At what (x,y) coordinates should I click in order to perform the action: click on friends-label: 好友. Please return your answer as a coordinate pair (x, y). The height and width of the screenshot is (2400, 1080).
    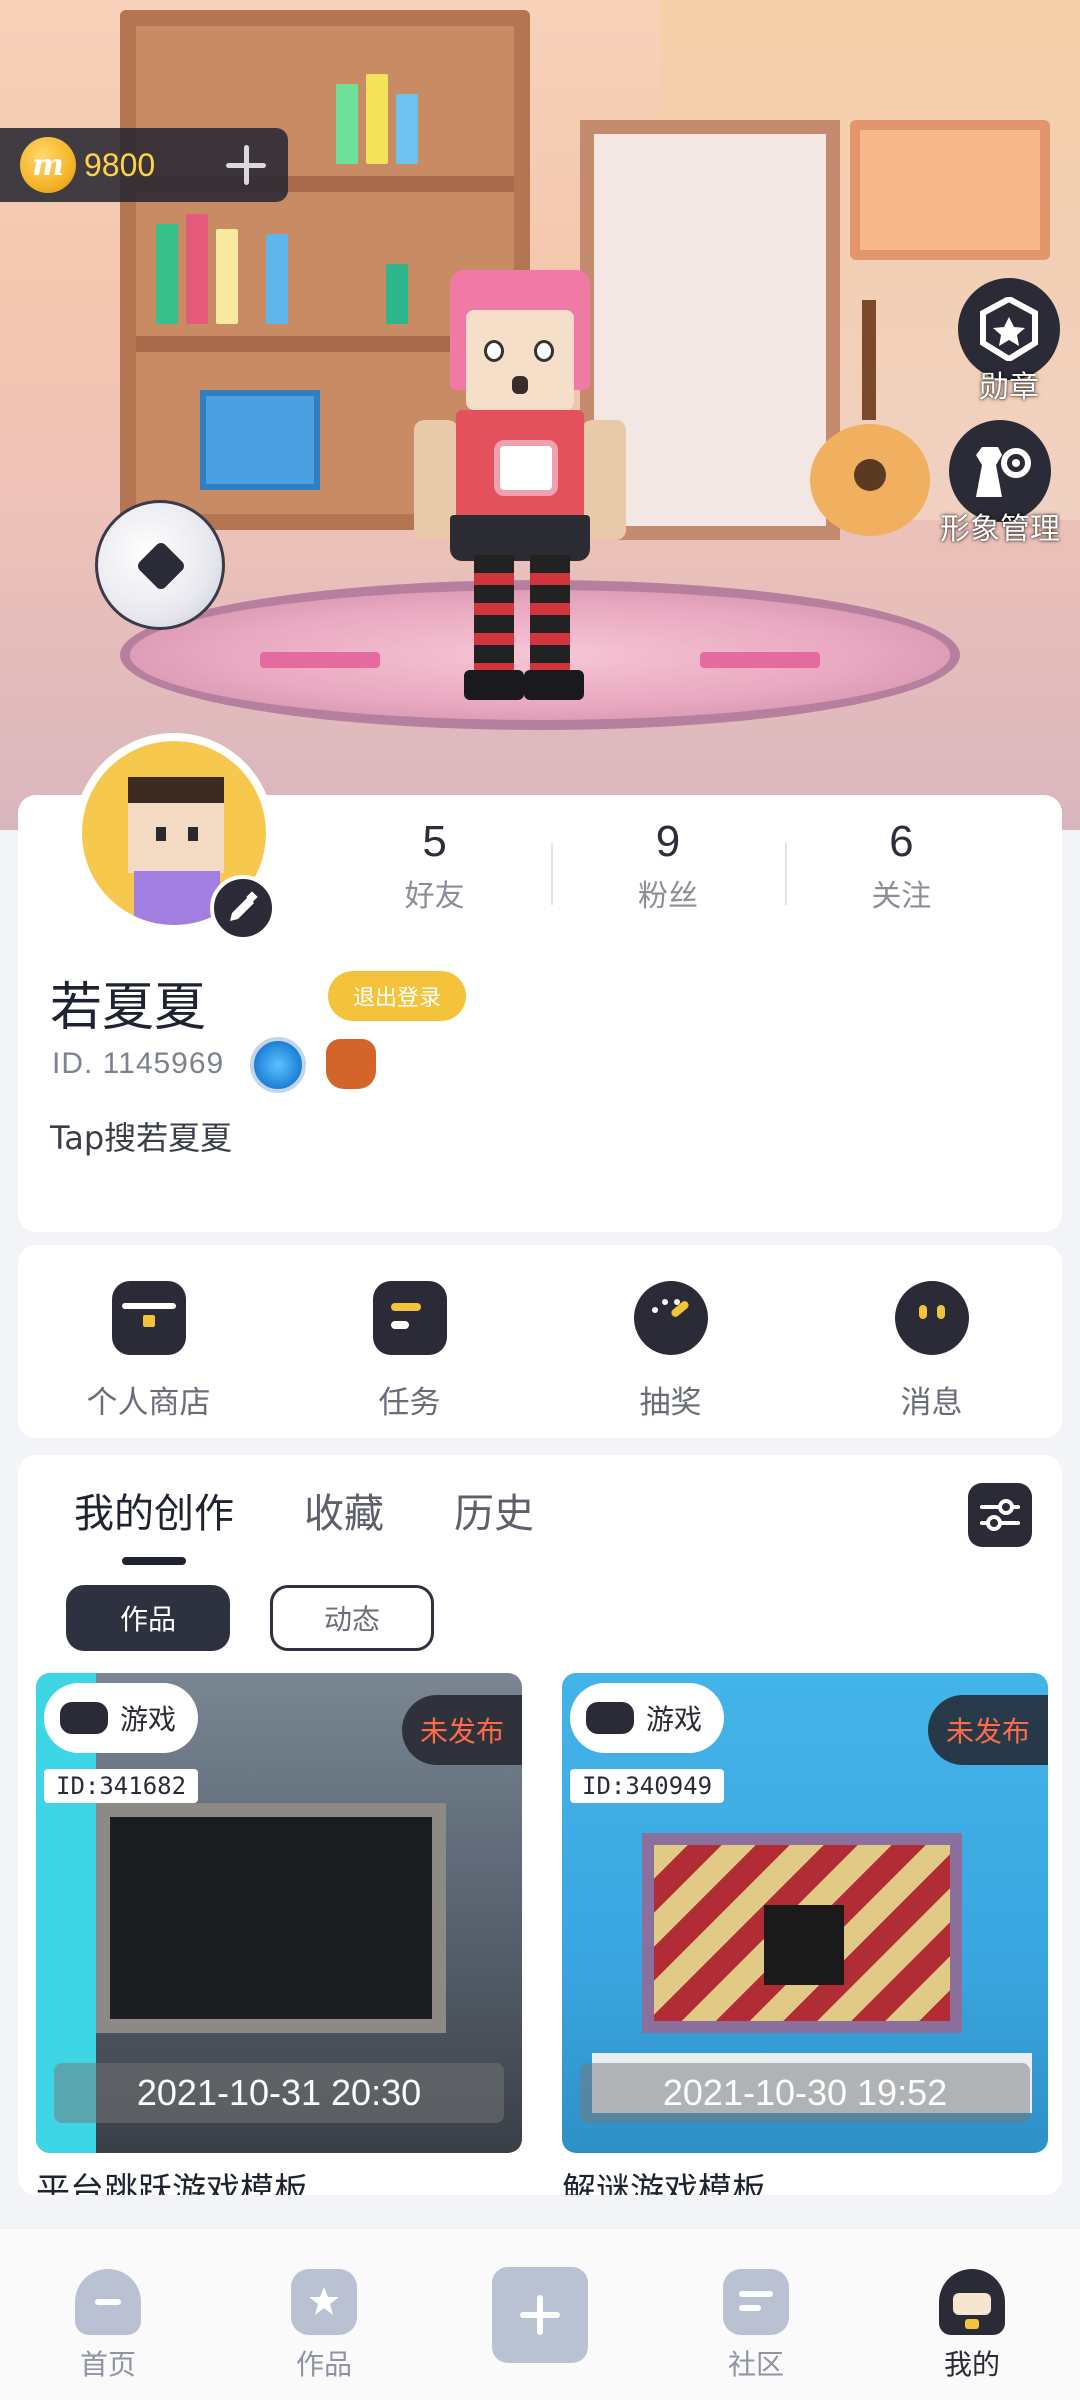
    Looking at the image, I should click on (434, 896).